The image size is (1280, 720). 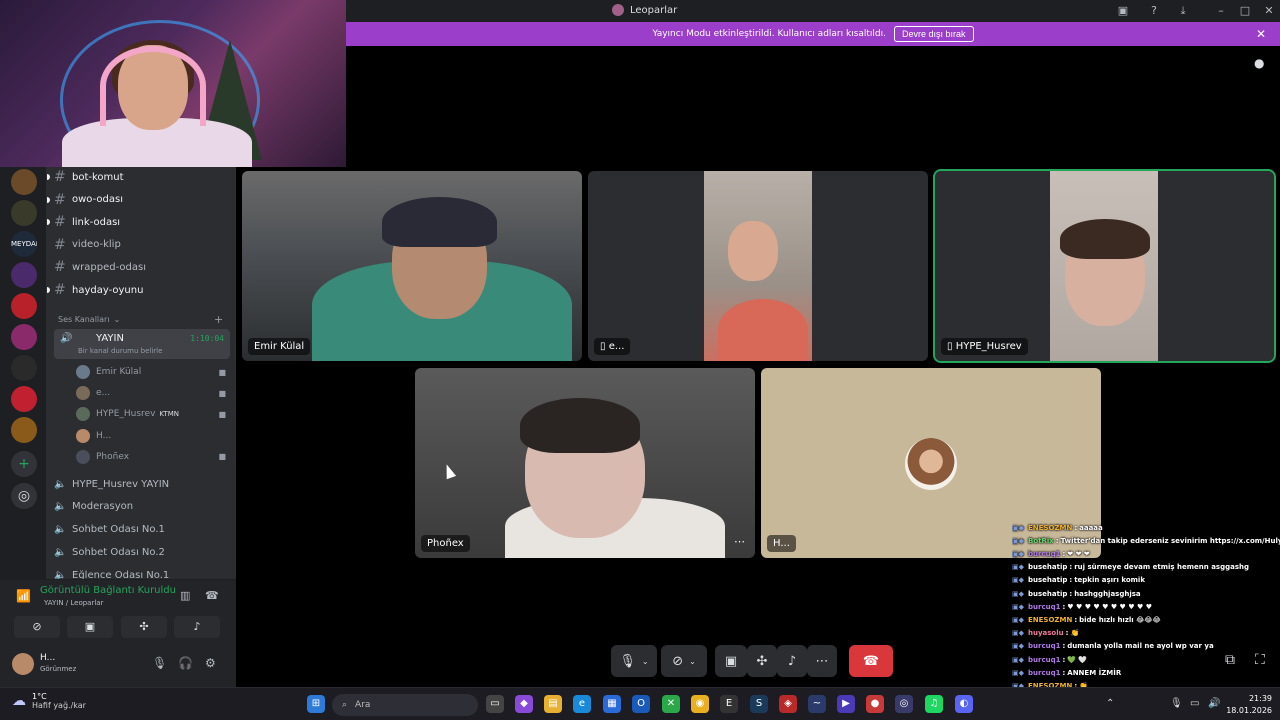 I want to click on more-options-button: ⋯, so click(x=822, y=661).